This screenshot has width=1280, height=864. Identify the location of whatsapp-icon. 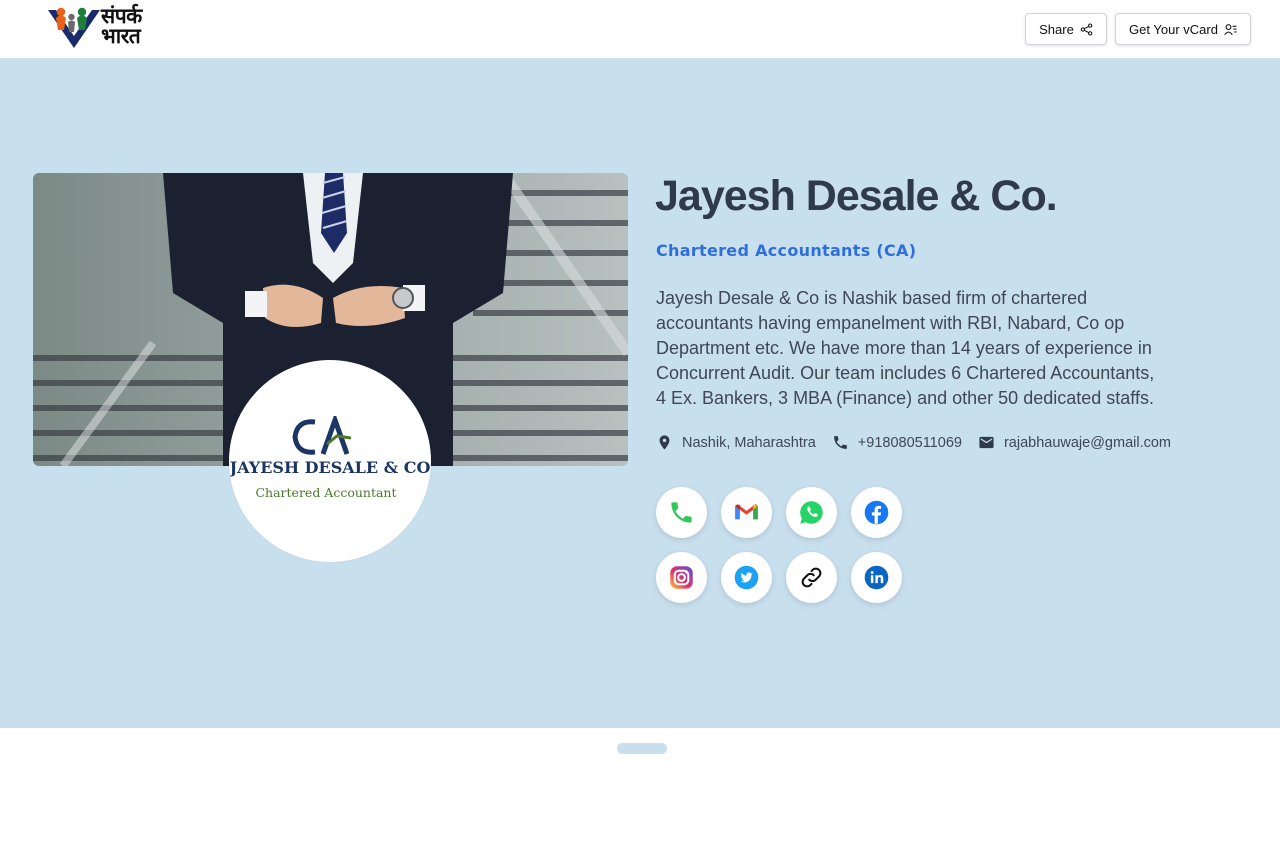
(811, 512).